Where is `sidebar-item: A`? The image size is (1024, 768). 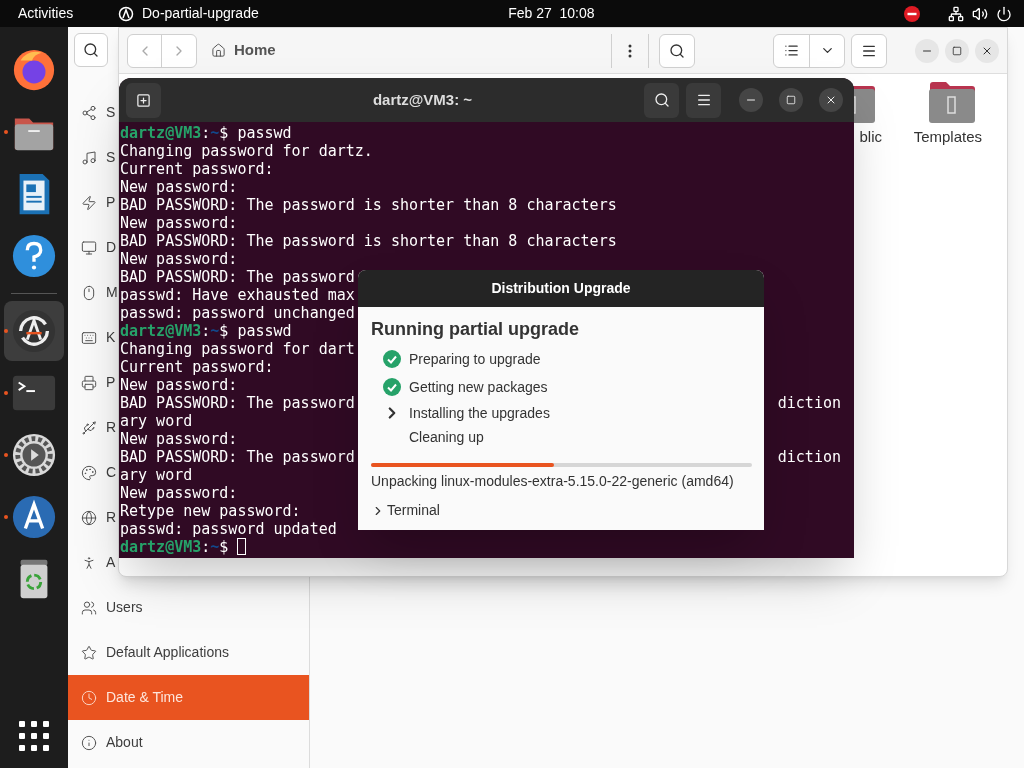
sidebar-item: A is located at coordinates (111, 562).